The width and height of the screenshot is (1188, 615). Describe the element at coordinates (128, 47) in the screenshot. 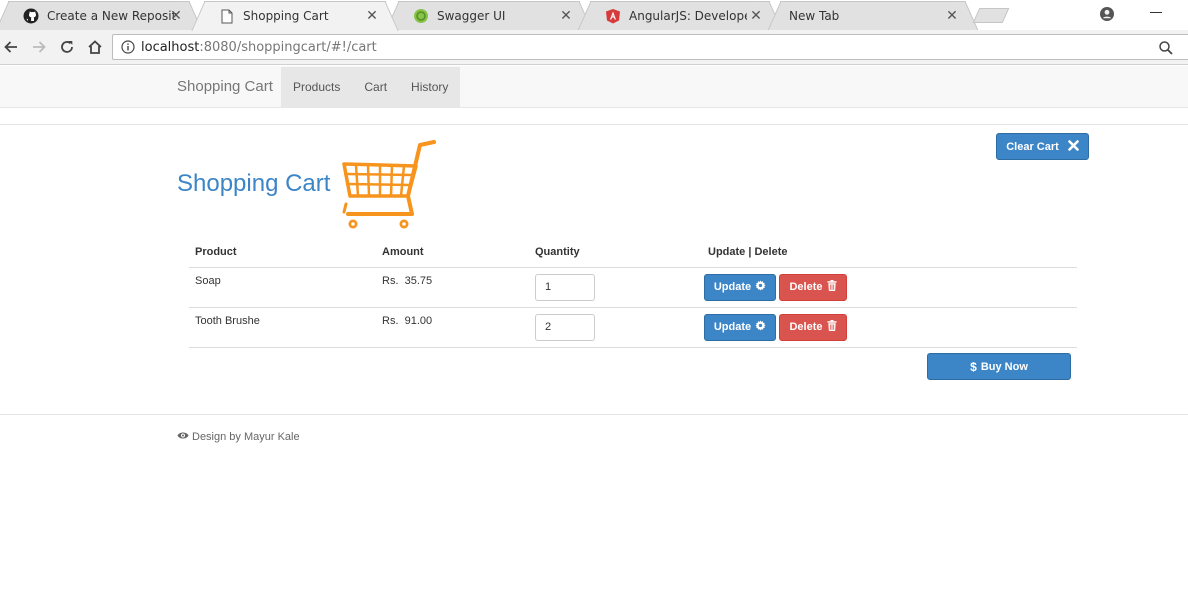

I see `info-icon` at that location.